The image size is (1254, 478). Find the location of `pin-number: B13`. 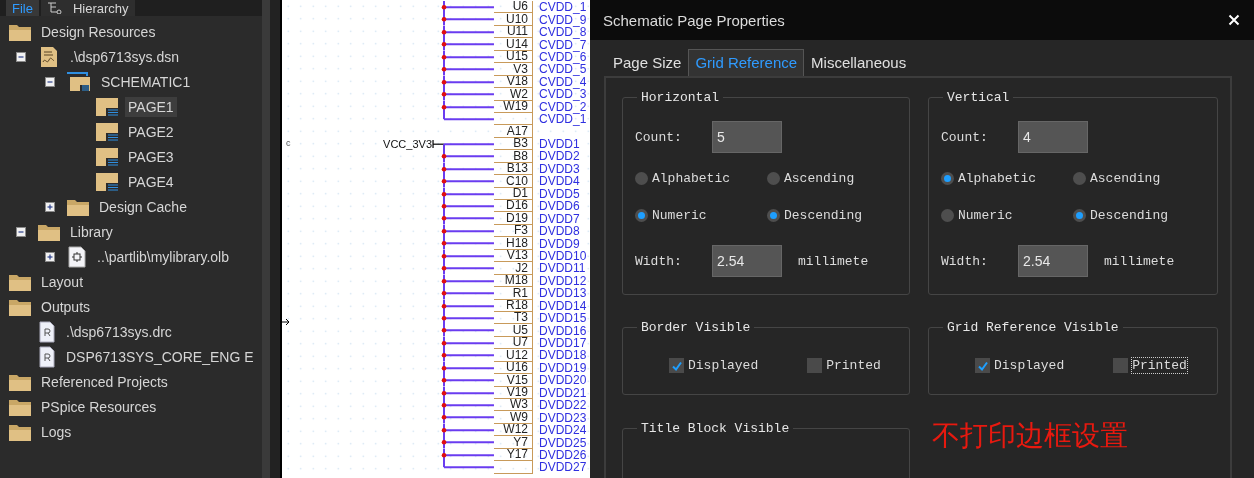

pin-number: B13 is located at coordinates (517, 168).